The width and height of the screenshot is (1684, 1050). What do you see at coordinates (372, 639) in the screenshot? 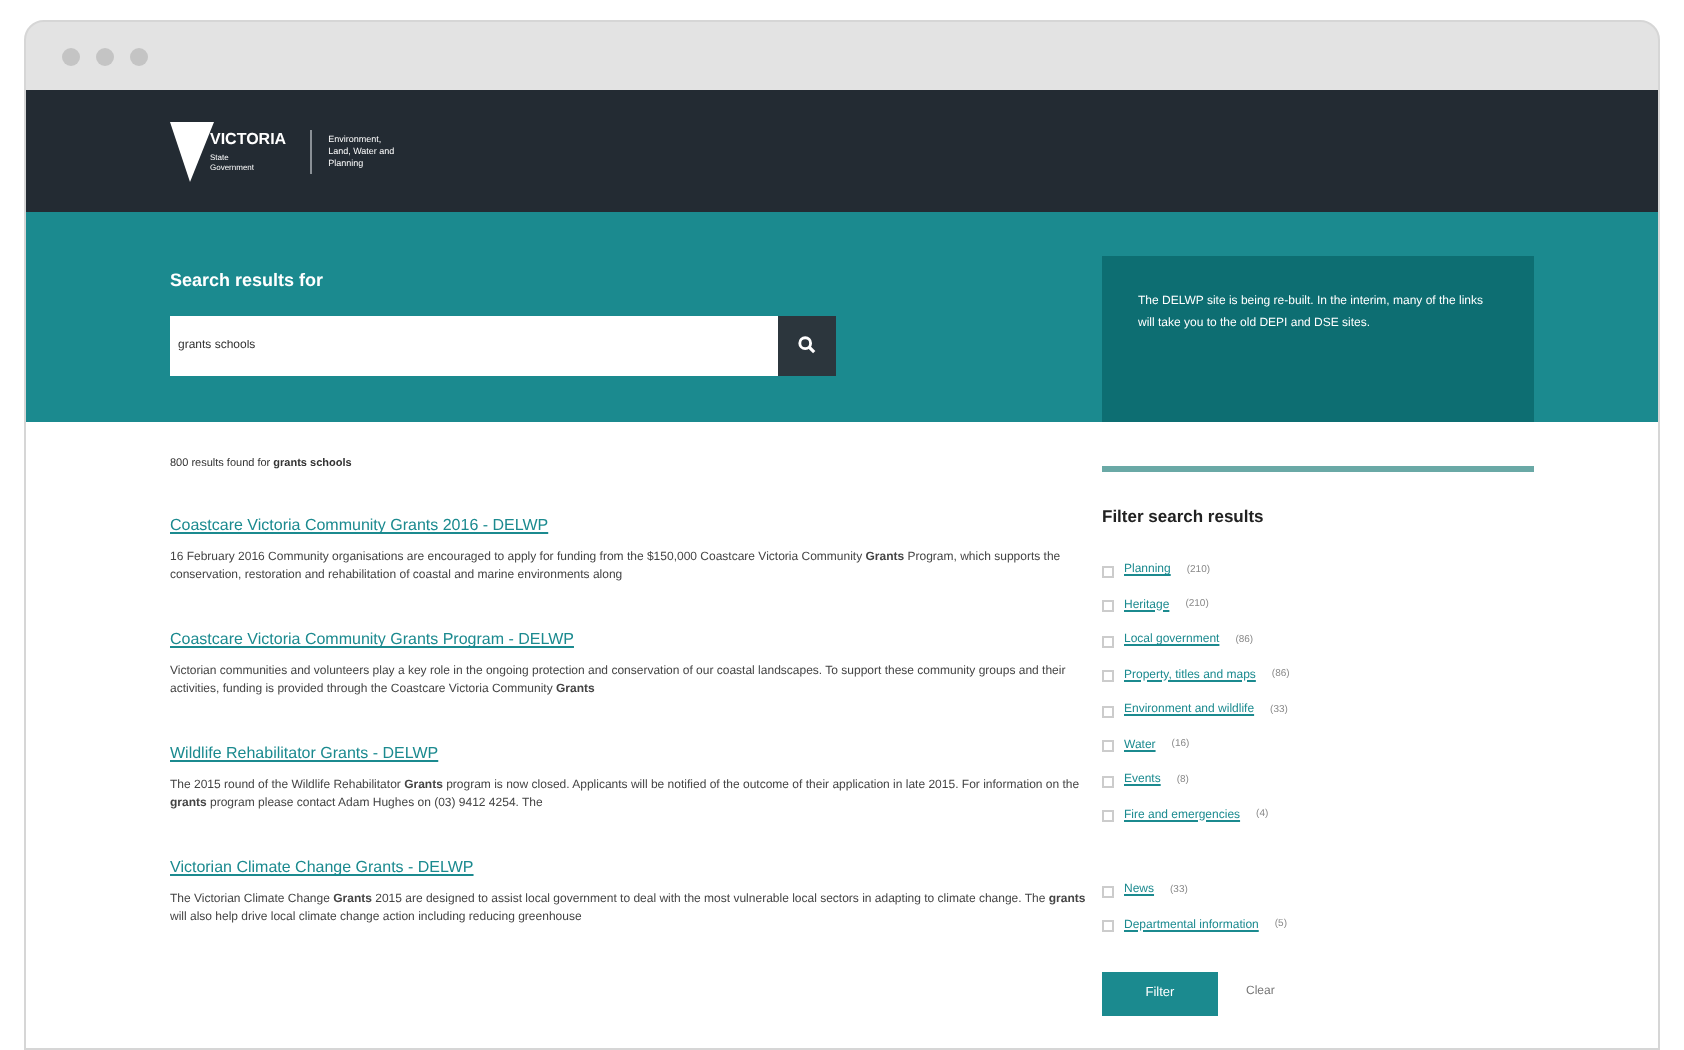
I see `result-title-link: Coastcare Victoria Community Grants Program - DELWP` at bounding box center [372, 639].